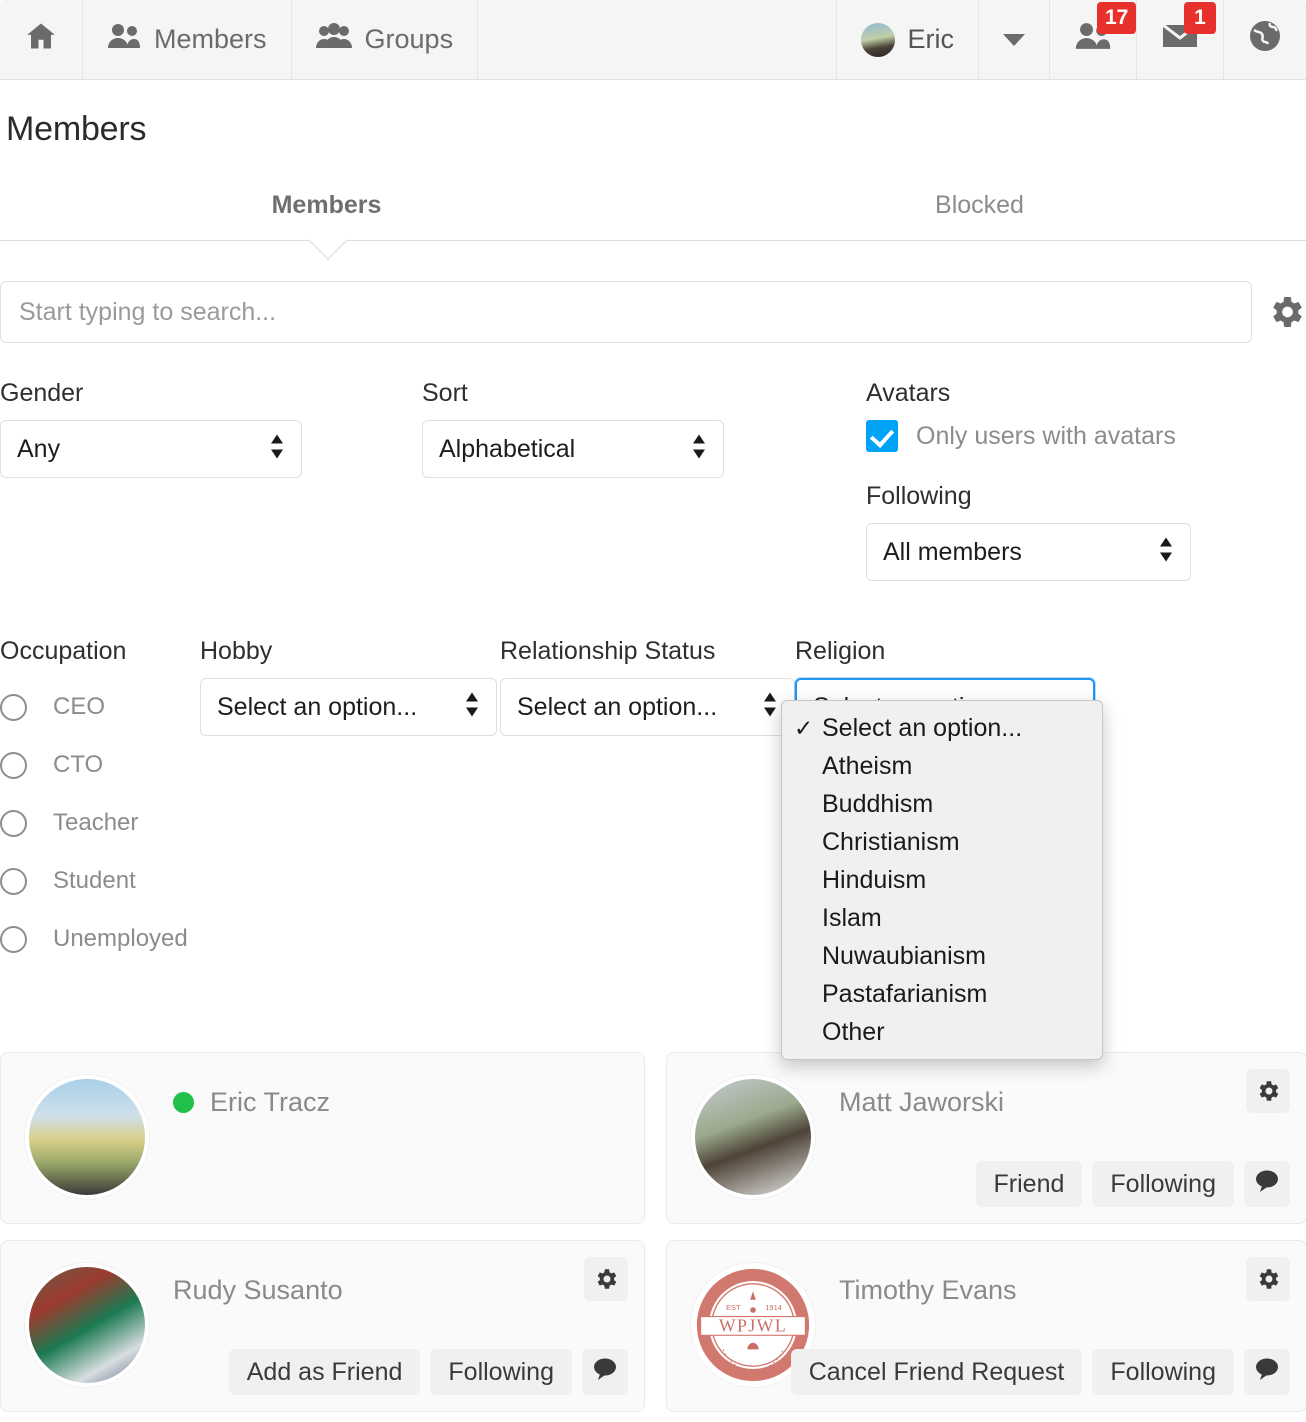 Image resolution: width=1306 pixels, height=1422 pixels. What do you see at coordinates (270, 1102) in the screenshot?
I see `member-name: Eric Tracz` at bounding box center [270, 1102].